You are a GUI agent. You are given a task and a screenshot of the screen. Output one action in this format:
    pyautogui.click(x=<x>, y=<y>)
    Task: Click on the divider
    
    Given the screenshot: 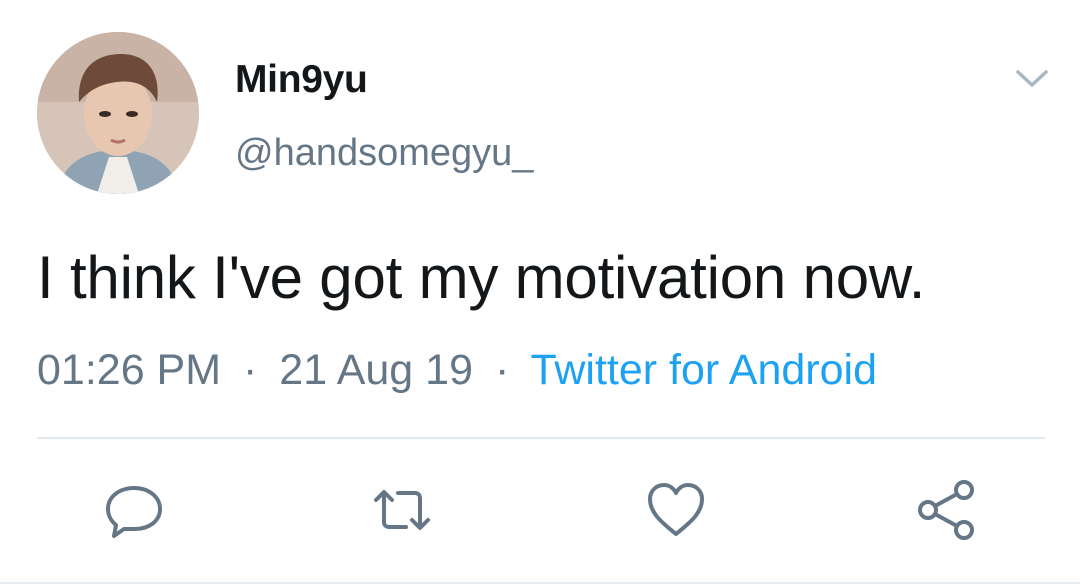 What is the action you would take?
    pyautogui.click(x=541, y=438)
    